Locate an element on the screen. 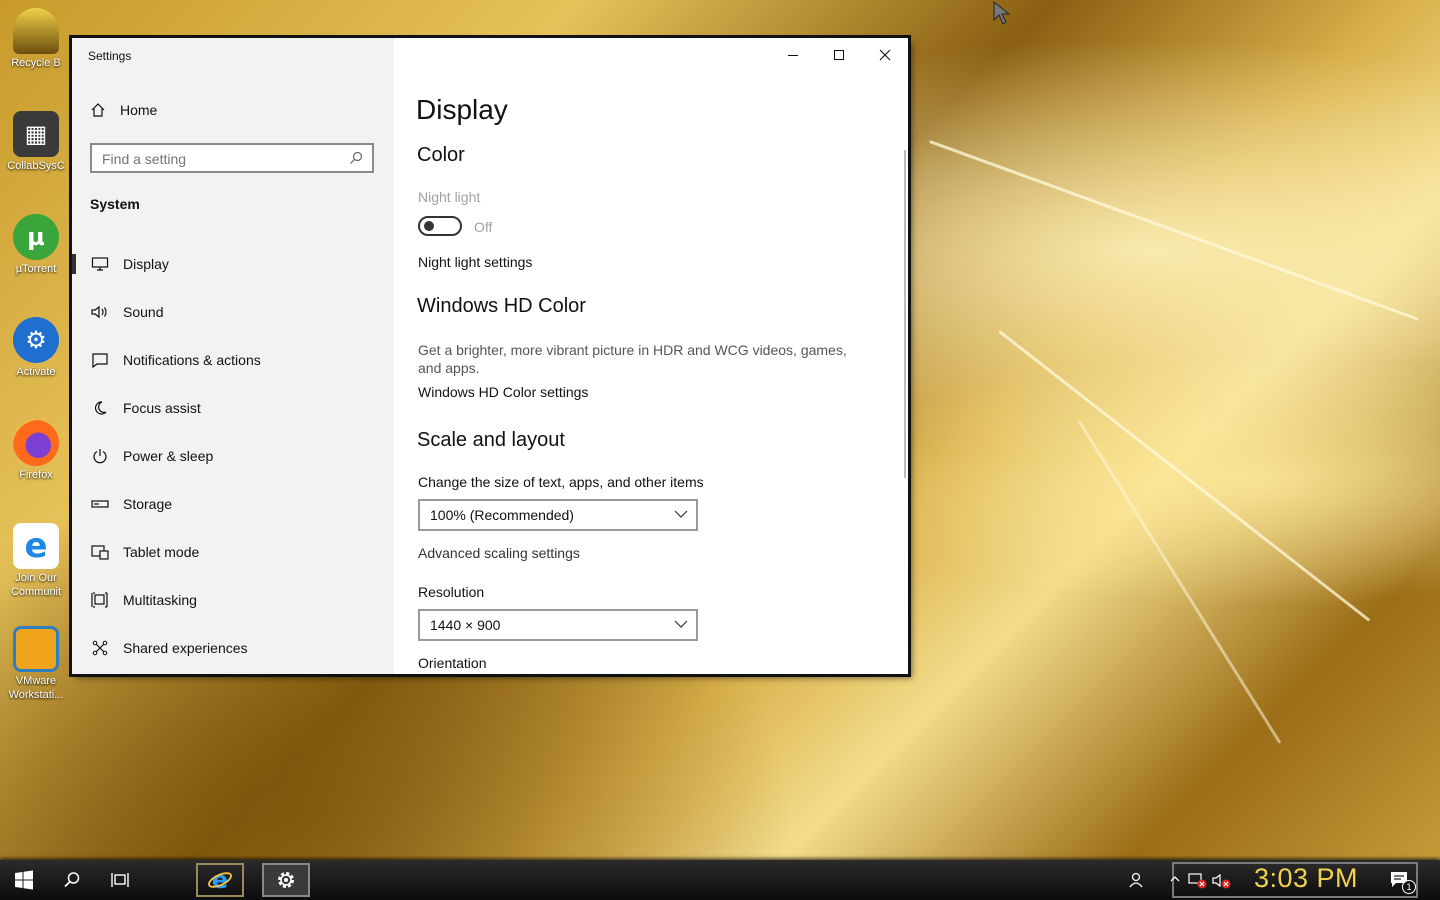 Image resolution: width=1440 pixels, height=900 pixels. sidebar-item-power-sleep: Power & sleep is located at coordinates (233, 456).